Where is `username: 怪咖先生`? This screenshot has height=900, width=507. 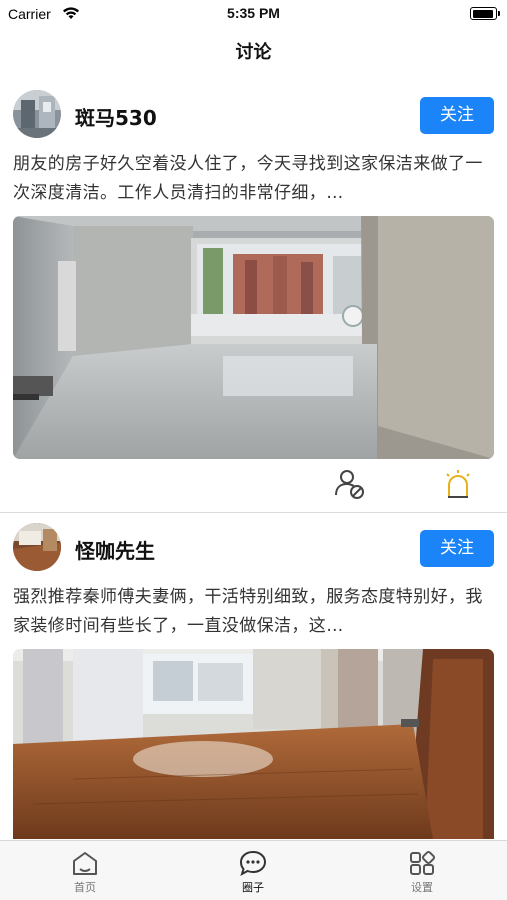 username: 怪咖先生 is located at coordinates (115, 549).